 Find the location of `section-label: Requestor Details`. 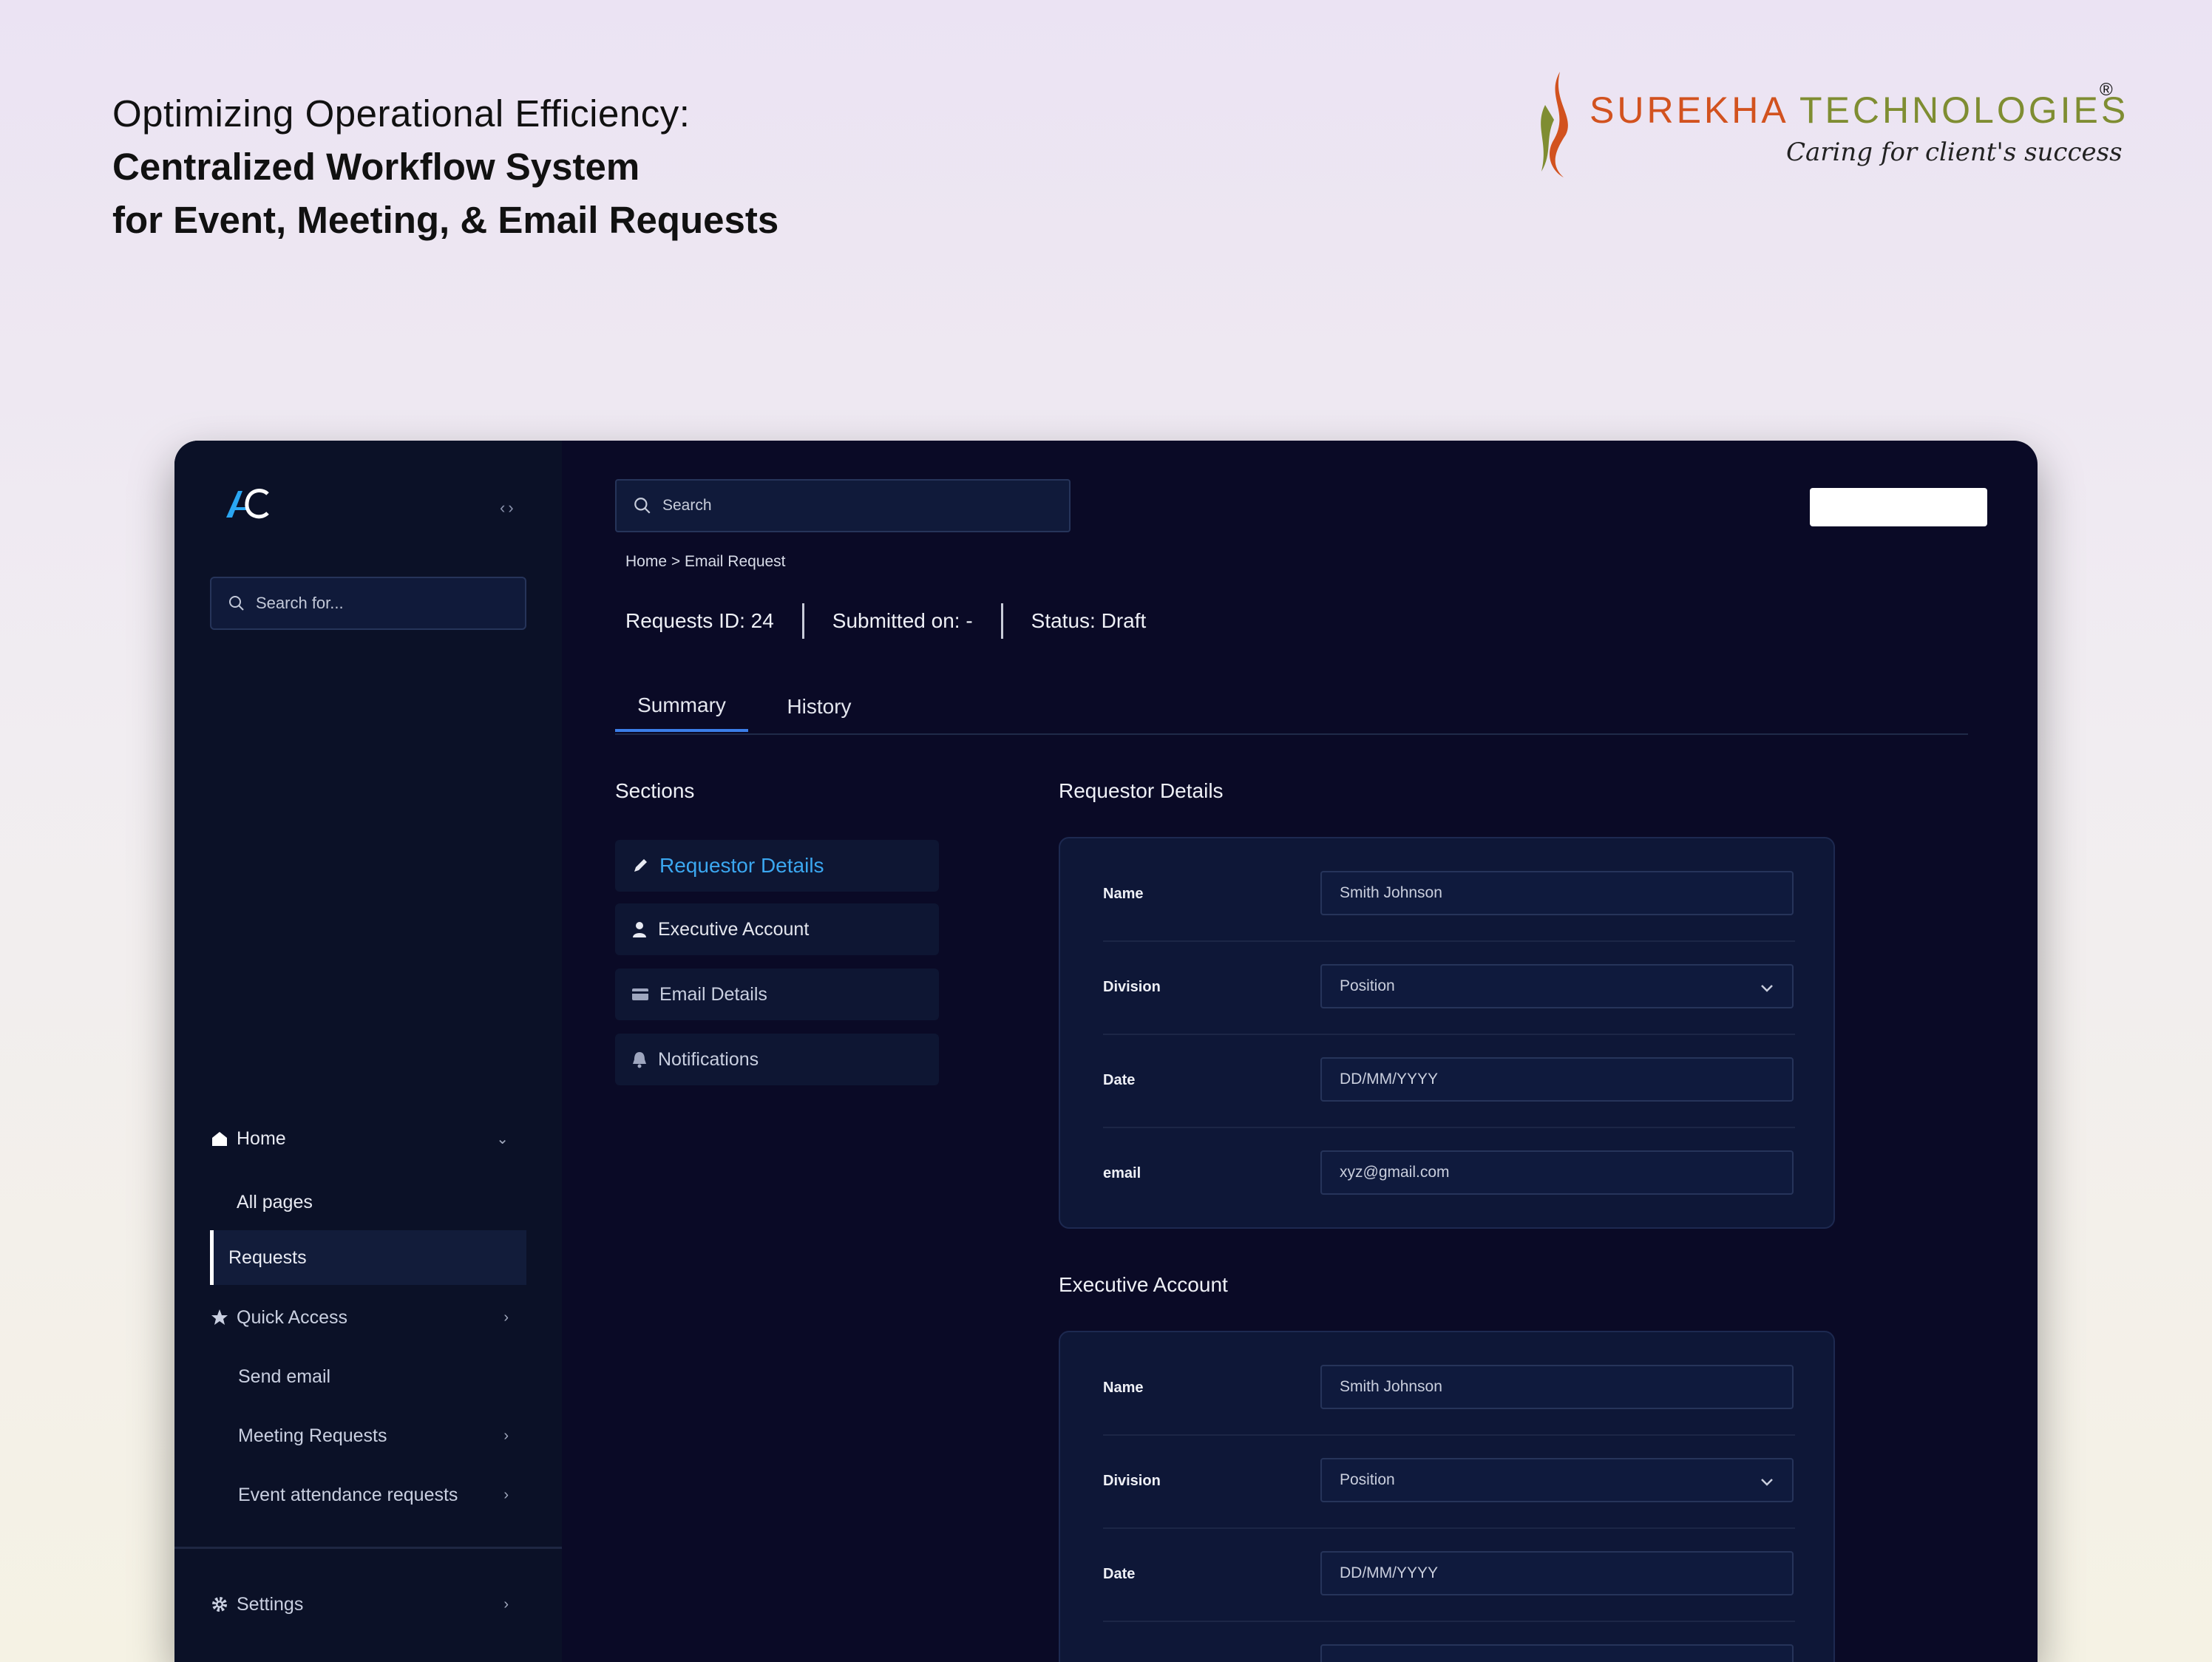

section-label: Requestor Details is located at coordinates (741, 866).